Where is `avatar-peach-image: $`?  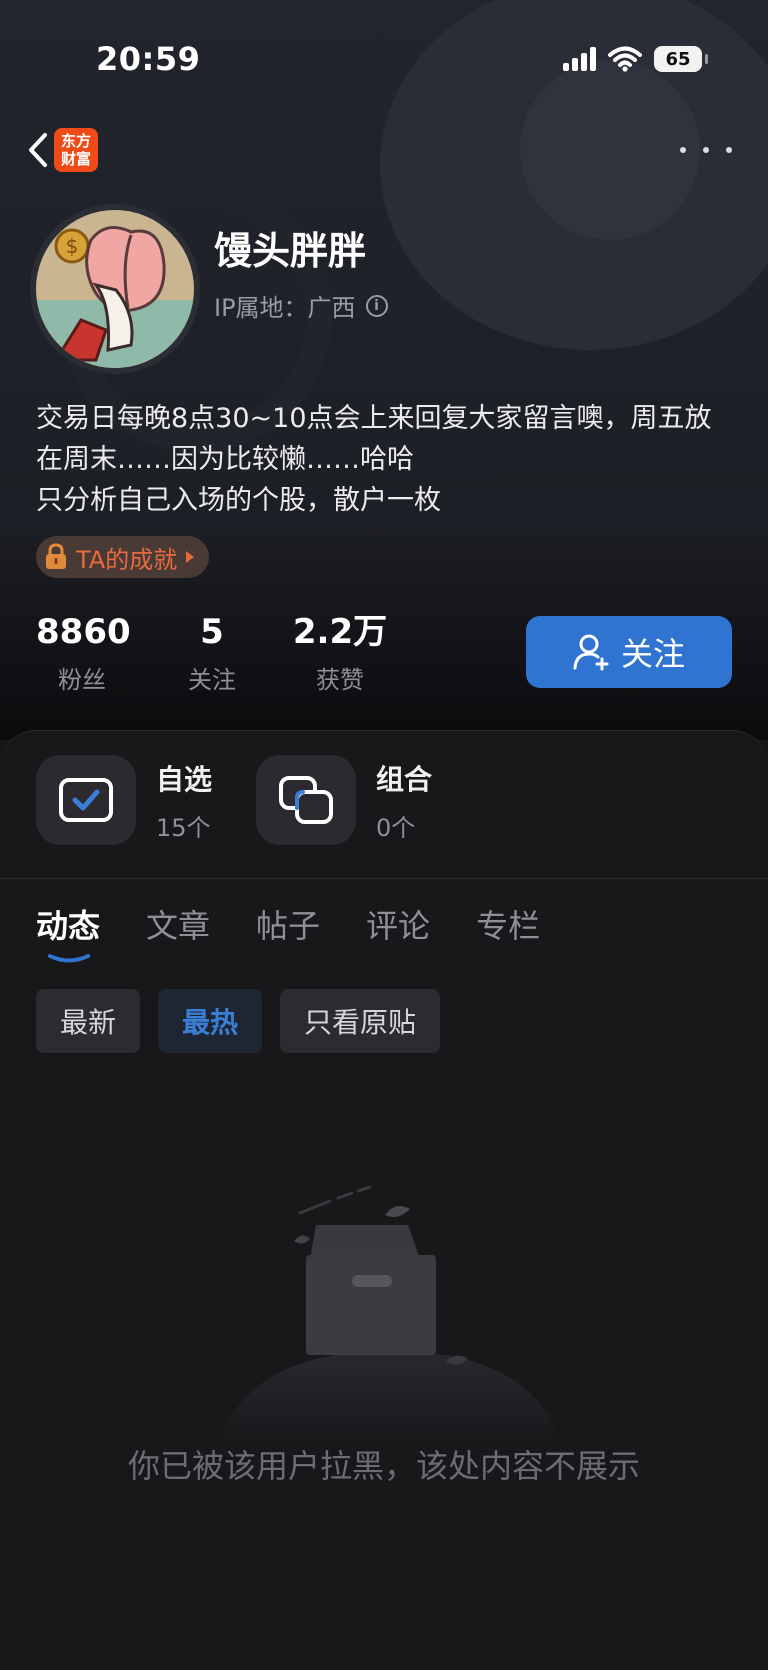 avatar-peach-image: $ is located at coordinates (115, 289).